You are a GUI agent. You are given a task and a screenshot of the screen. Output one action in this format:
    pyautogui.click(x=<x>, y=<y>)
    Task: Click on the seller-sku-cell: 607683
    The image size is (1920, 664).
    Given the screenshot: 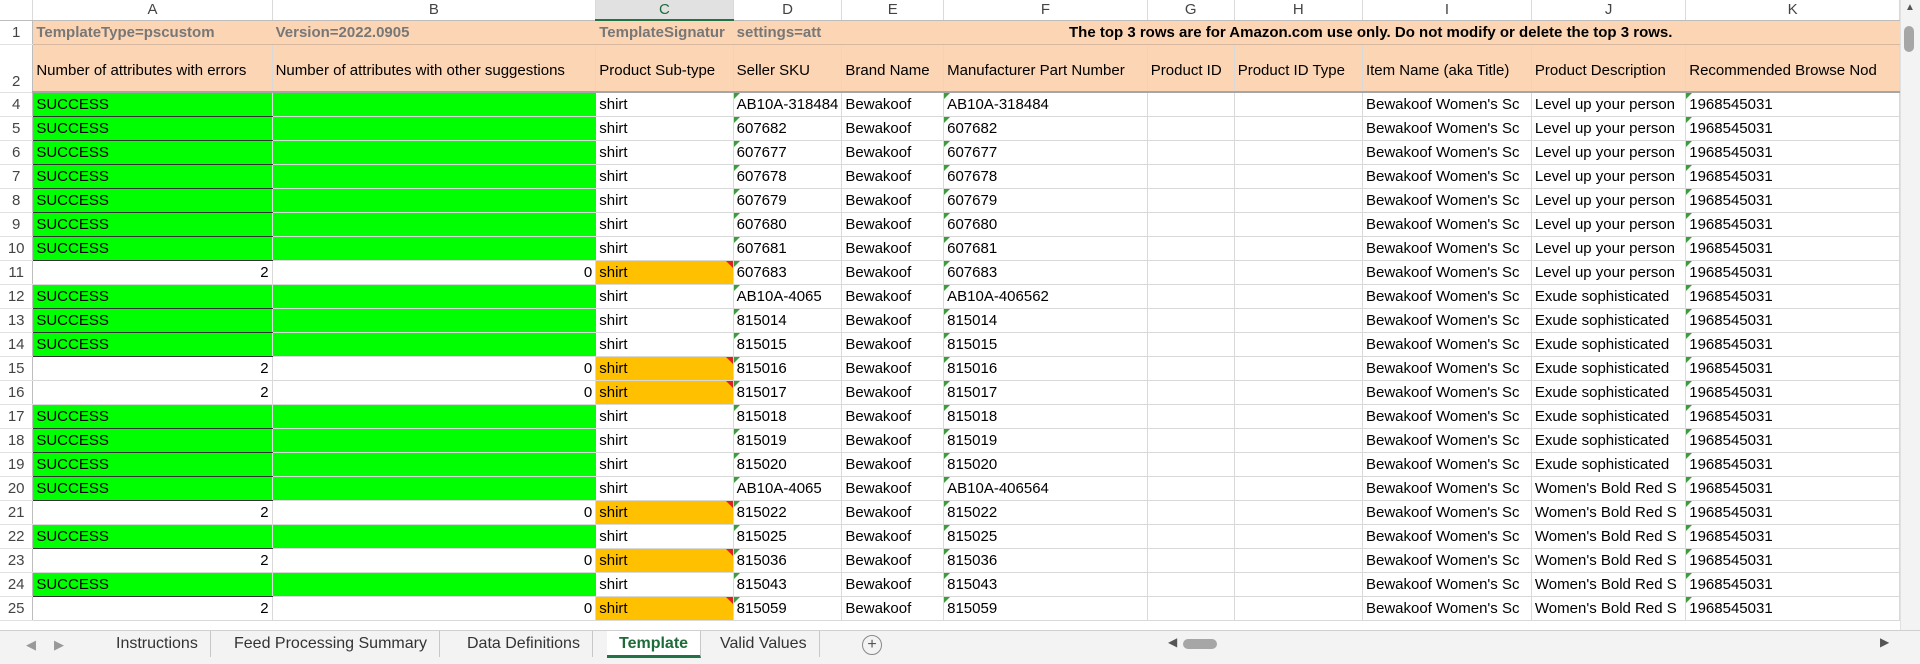 What is the action you would take?
    pyautogui.click(x=788, y=272)
    